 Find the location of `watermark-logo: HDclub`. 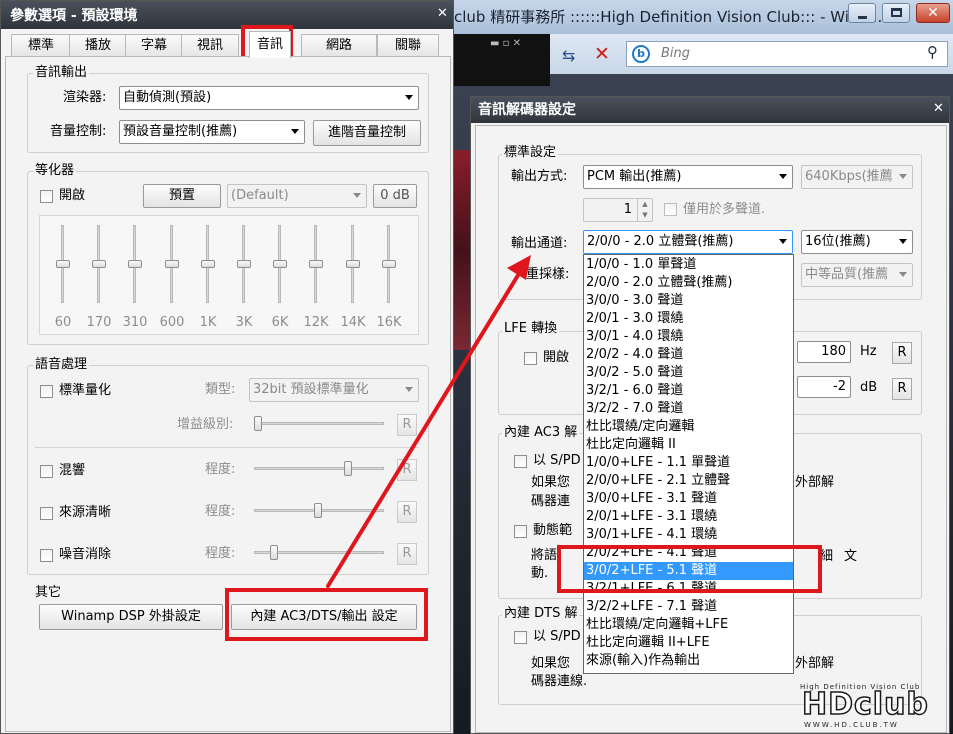

watermark-logo: HDclub is located at coordinates (865, 704).